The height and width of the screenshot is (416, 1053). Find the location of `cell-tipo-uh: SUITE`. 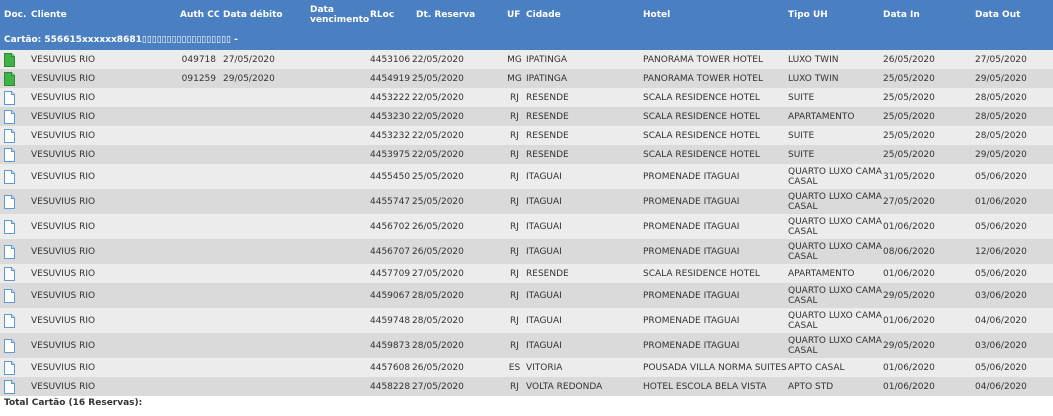

cell-tipo-uh: SUITE is located at coordinates (835, 154).